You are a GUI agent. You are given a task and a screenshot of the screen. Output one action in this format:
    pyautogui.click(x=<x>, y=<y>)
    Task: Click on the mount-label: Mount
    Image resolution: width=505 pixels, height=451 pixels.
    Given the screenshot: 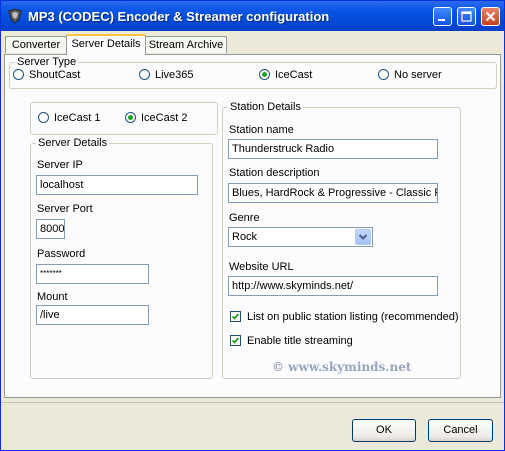 What is the action you would take?
    pyautogui.click(x=52, y=297)
    